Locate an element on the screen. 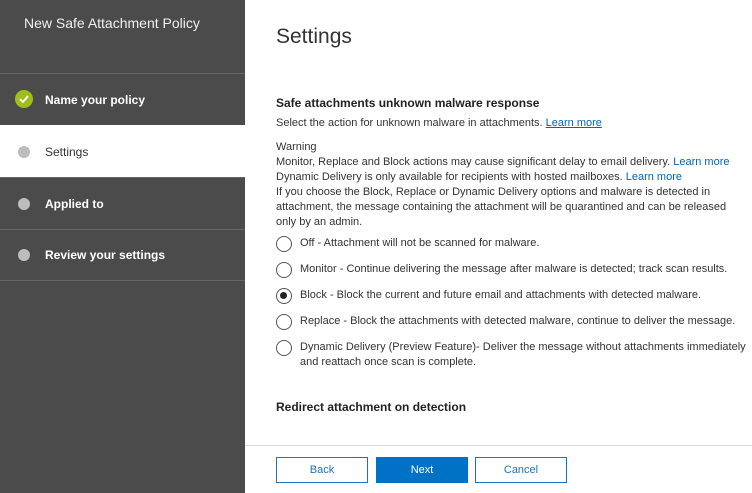  step-review-your-settings: Review your settings is located at coordinates (122, 255).